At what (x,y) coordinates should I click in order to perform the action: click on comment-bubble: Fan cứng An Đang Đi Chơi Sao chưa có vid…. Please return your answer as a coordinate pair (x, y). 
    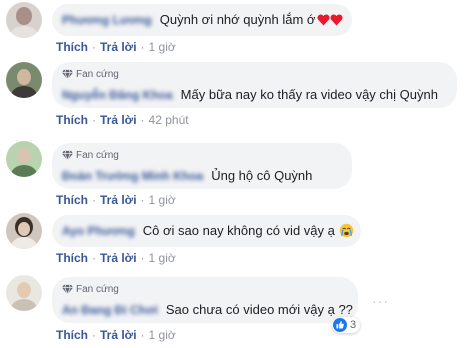
    Looking at the image, I should click on (205, 300).